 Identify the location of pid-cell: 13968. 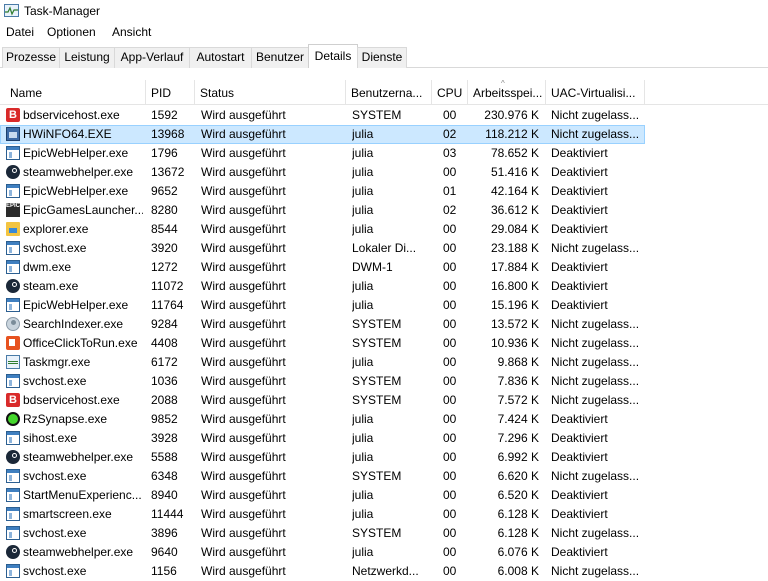
(168, 134).